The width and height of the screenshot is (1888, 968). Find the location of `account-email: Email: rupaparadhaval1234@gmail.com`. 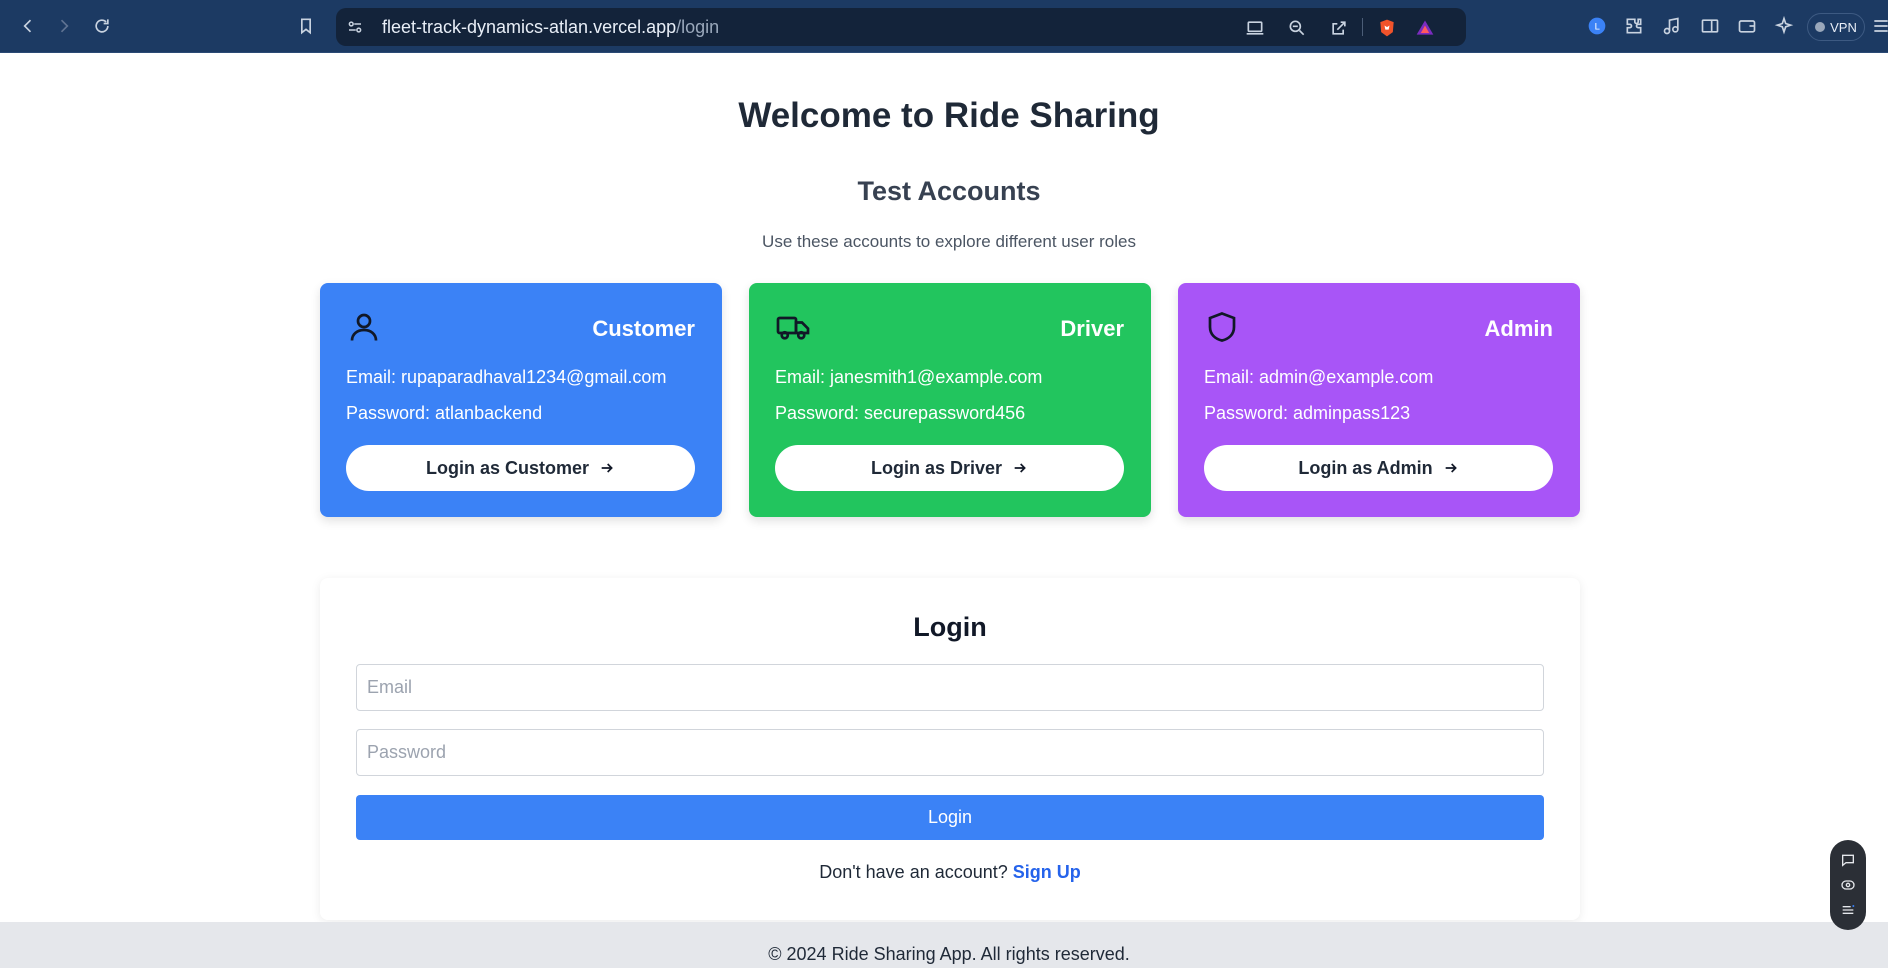

account-email: Email: rupaparadhaval1234@gmail.com is located at coordinates (506, 377).